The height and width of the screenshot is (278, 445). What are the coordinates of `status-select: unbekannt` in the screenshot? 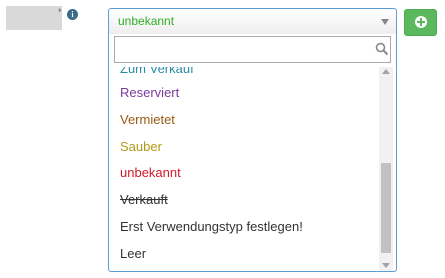 It's located at (252, 21).